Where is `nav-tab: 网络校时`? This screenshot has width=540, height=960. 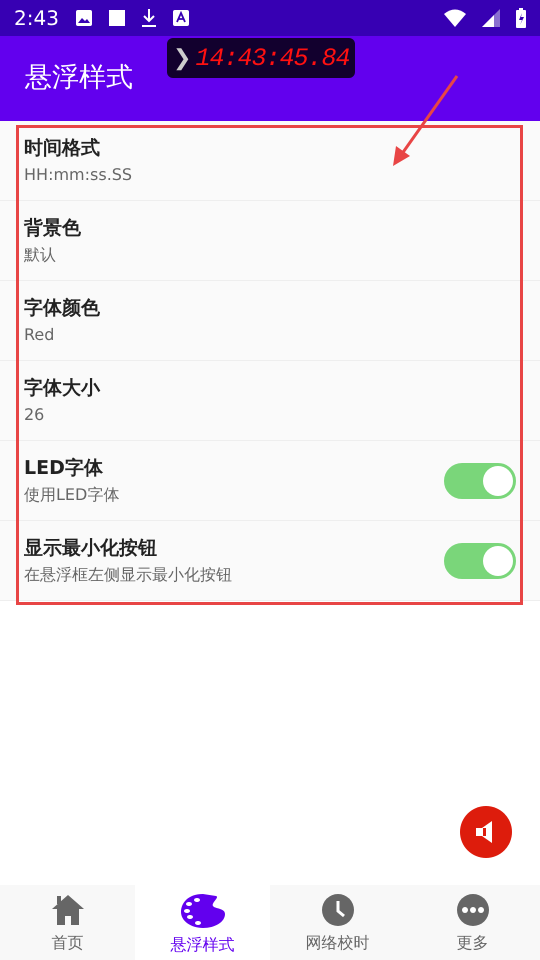 nav-tab: 网络校时 is located at coordinates (337, 922).